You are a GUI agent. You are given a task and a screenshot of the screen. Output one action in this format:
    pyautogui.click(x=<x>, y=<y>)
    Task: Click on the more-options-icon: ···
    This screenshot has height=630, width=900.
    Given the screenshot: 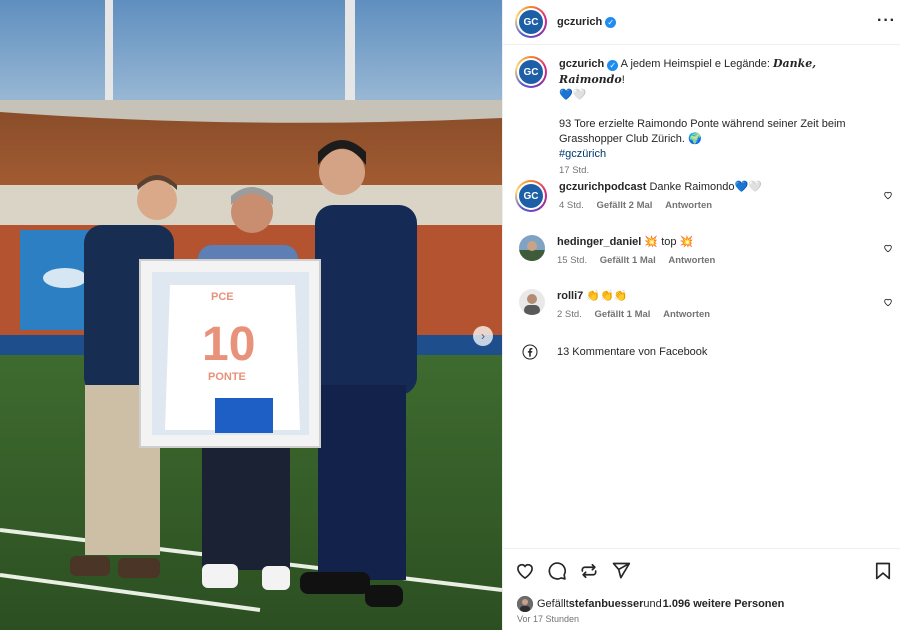 What is the action you would take?
    pyautogui.click(x=886, y=21)
    